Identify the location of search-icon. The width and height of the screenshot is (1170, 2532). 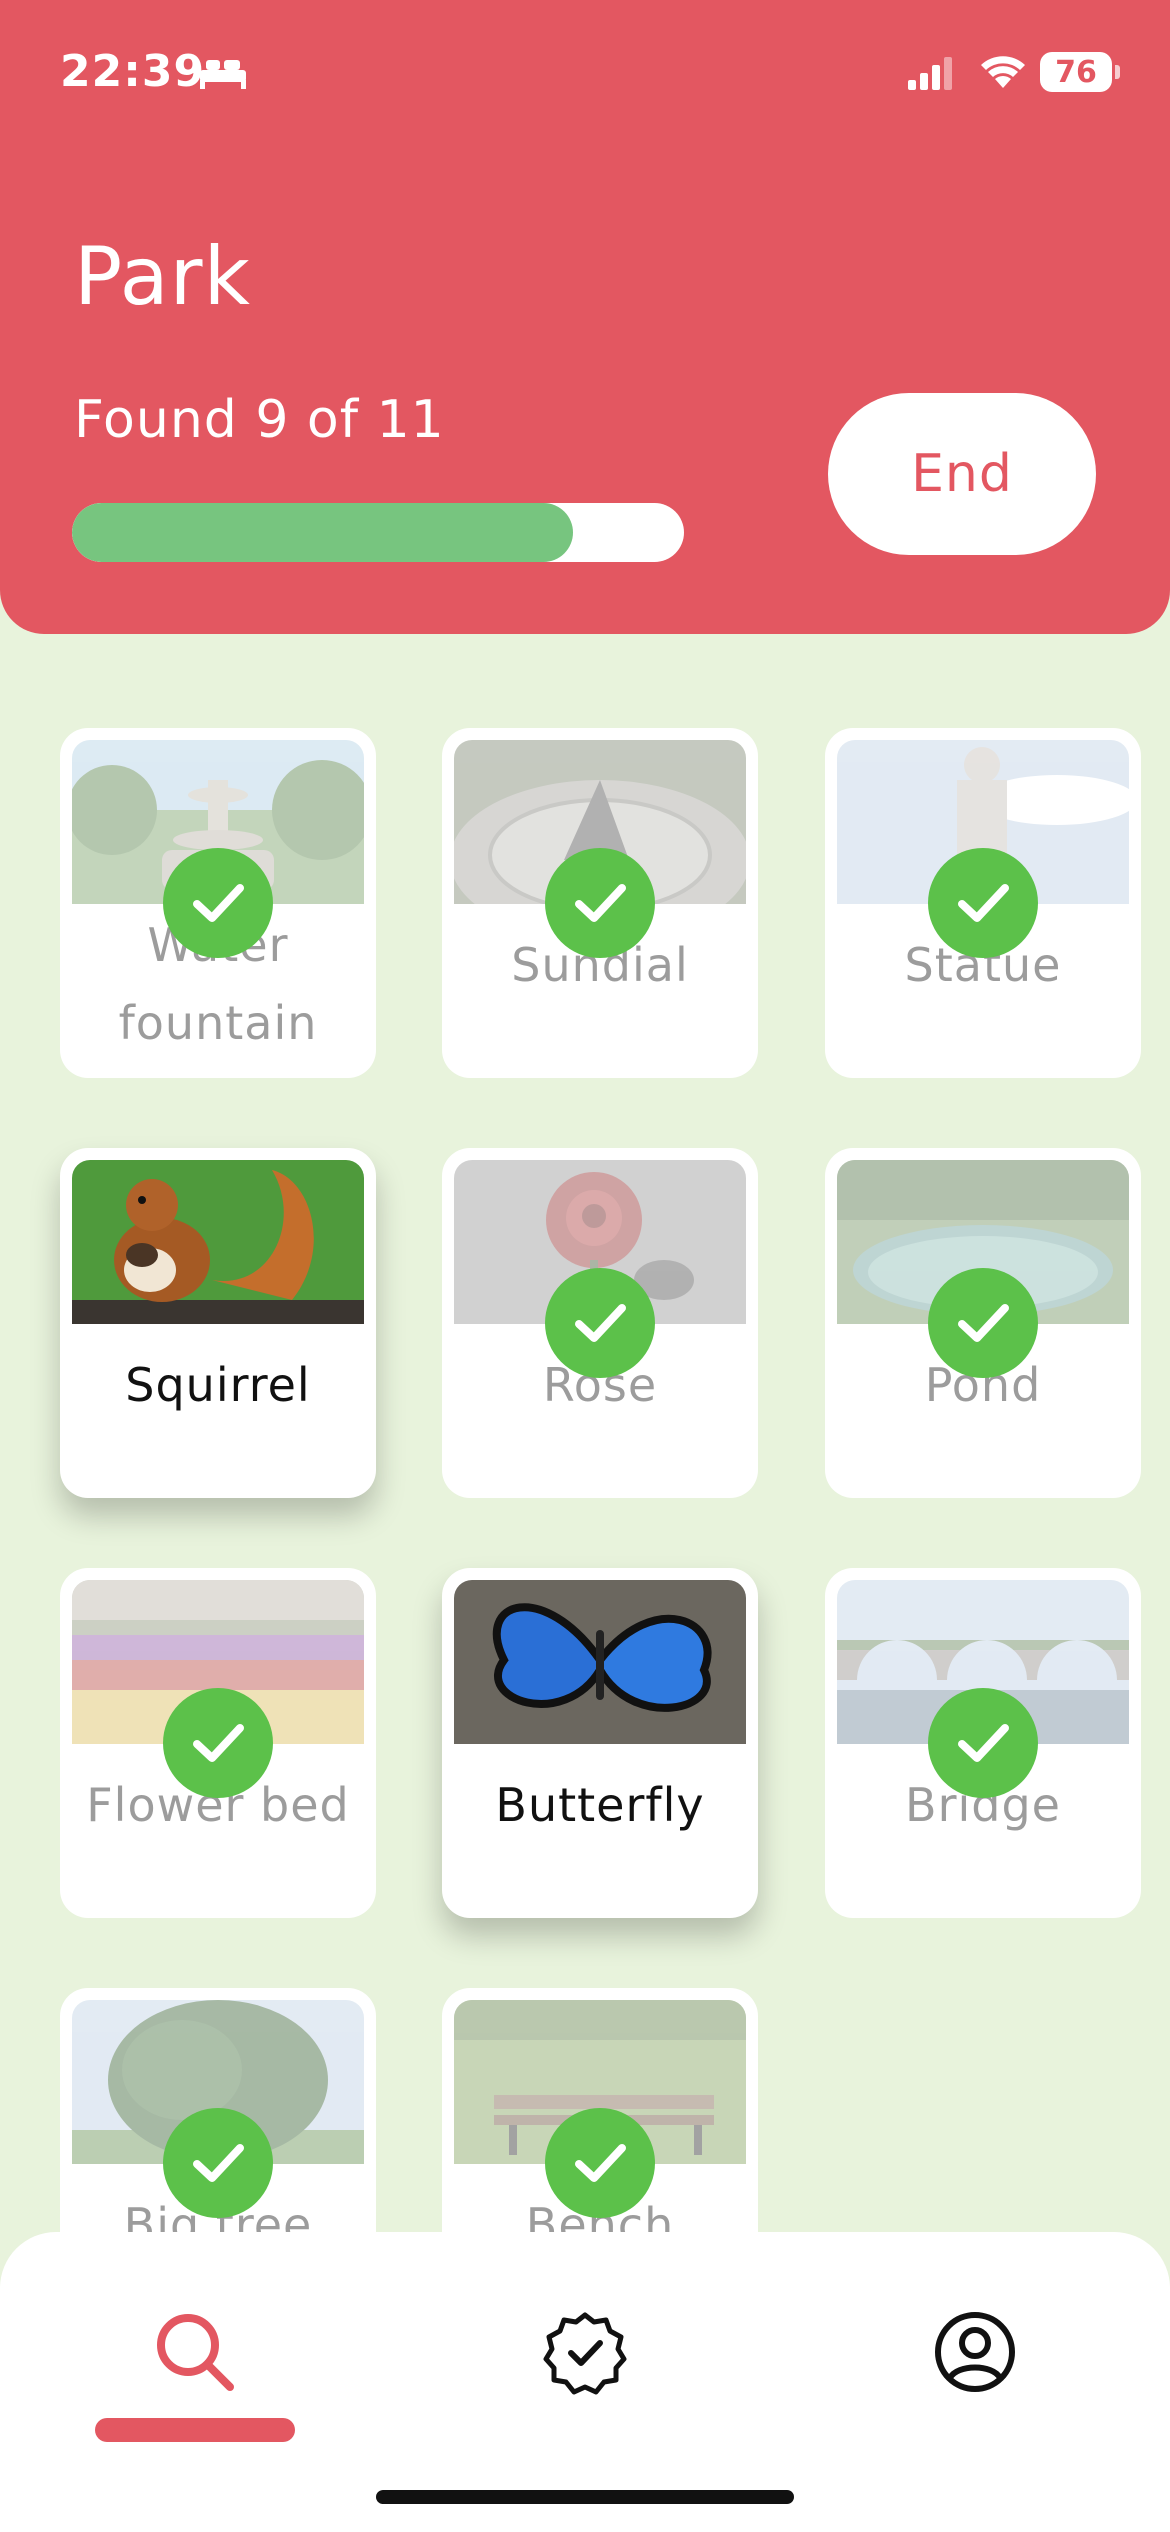
(195, 2352).